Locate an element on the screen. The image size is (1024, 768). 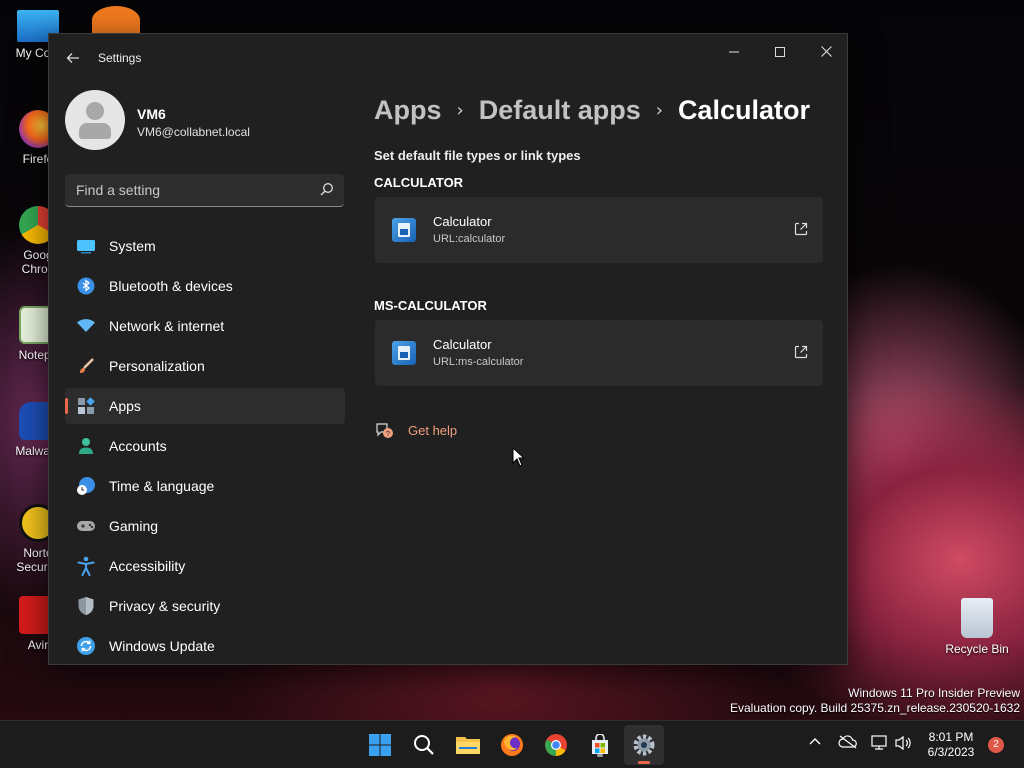
notification-badge: 2 is located at coordinates (996, 745).